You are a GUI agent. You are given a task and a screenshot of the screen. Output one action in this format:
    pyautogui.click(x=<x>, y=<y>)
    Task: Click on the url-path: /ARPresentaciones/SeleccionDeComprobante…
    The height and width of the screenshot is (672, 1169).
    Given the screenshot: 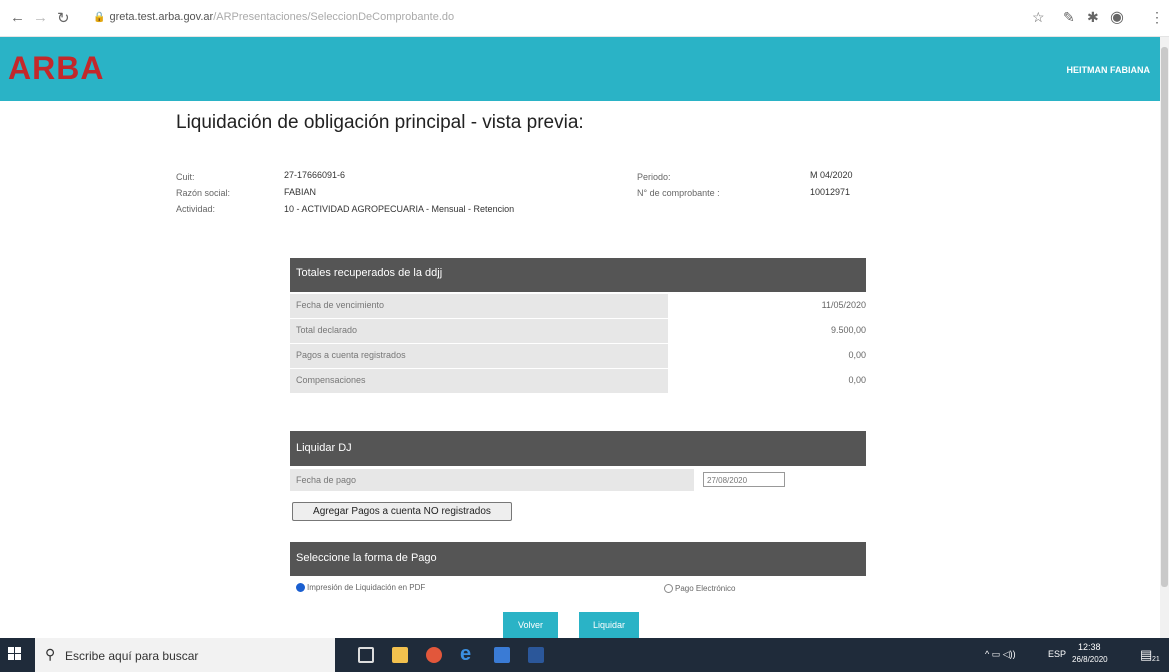 What is the action you would take?
    pyautogui.click(x=334, y=17)
    